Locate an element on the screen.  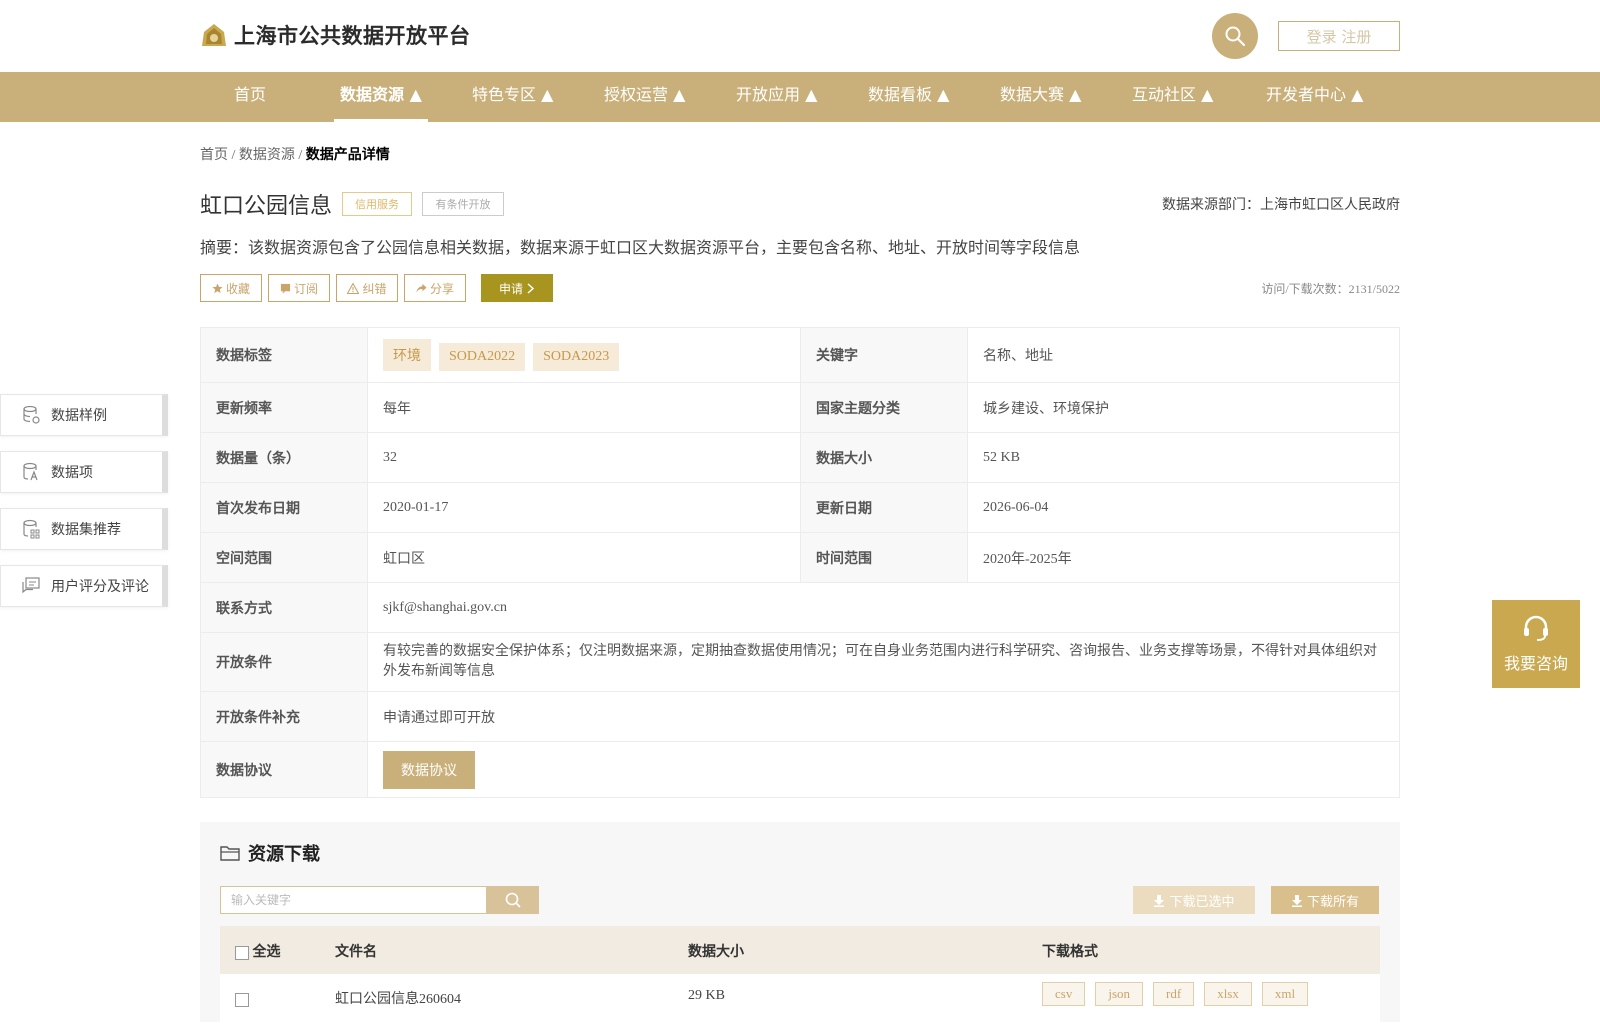
info-row: 开放条件补充 申请通过即可开放 is located at coordinates (800, 716).